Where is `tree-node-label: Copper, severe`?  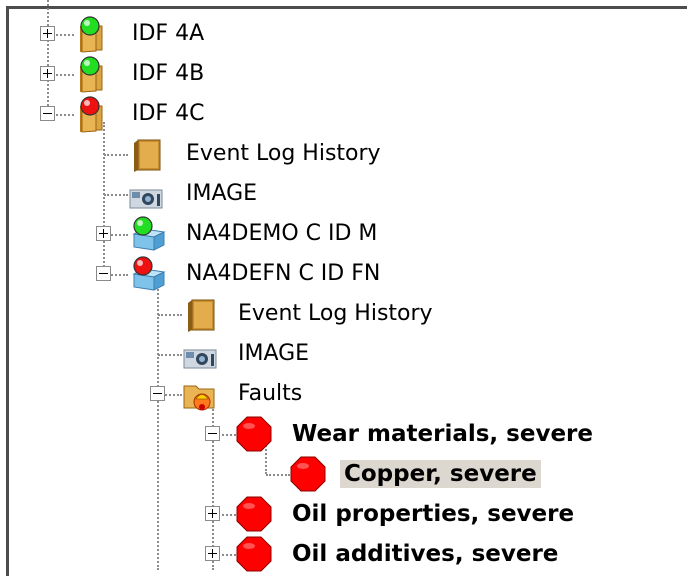 tree-node-label: Copper, severe is located at coordinates (440, 474).